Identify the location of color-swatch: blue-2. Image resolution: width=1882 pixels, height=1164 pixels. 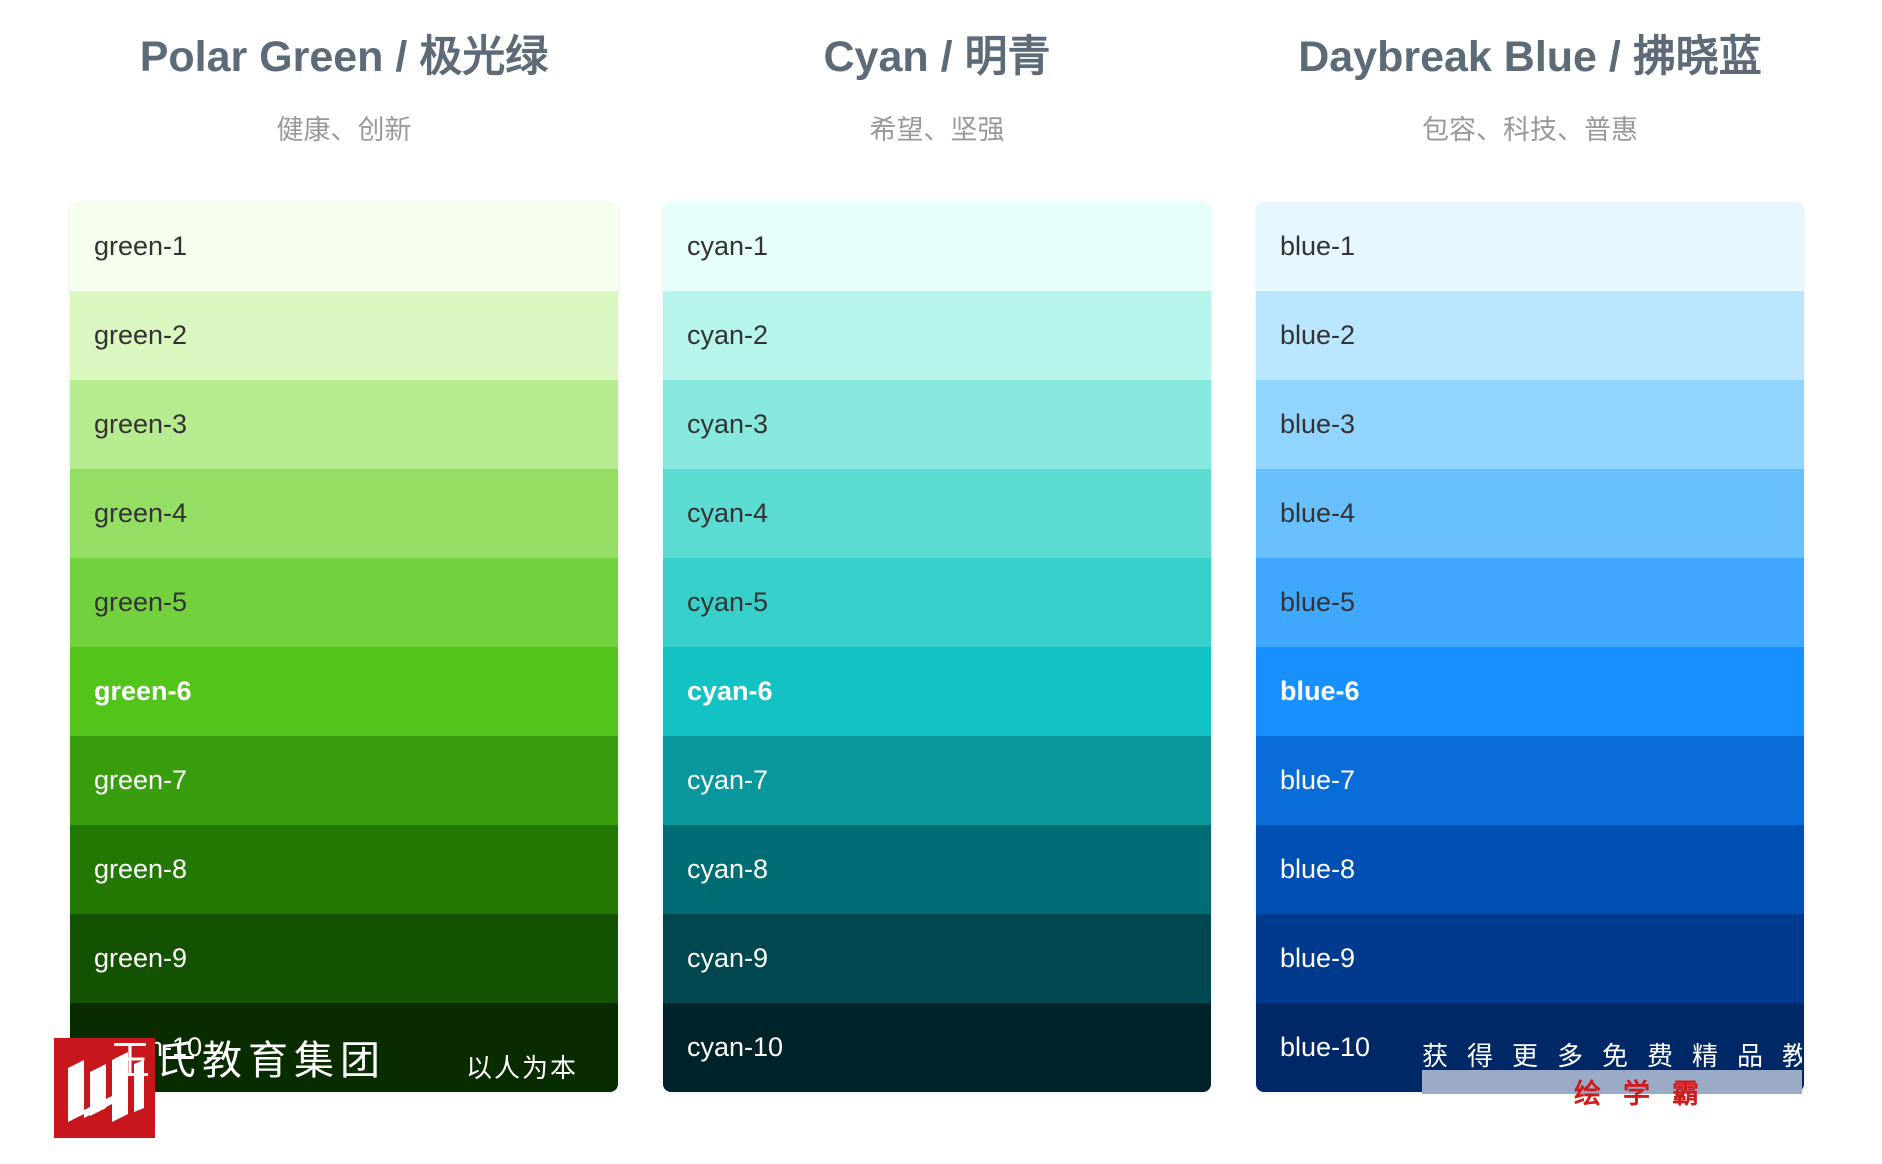
(1530, 335).